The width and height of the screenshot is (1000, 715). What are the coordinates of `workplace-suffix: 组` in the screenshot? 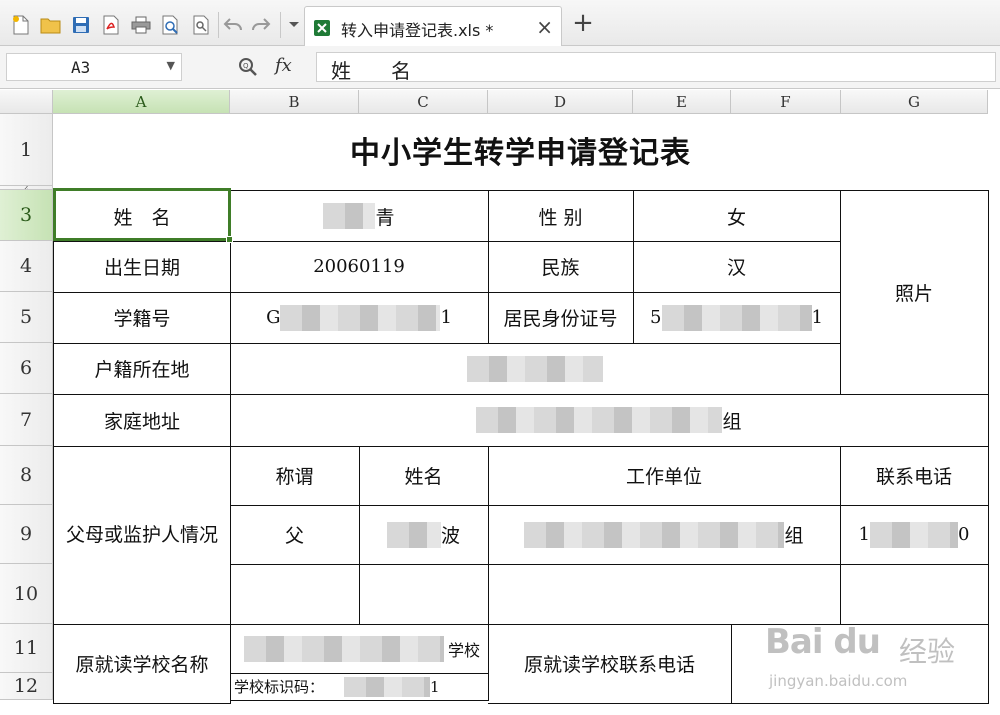 It's located at (794, 536).